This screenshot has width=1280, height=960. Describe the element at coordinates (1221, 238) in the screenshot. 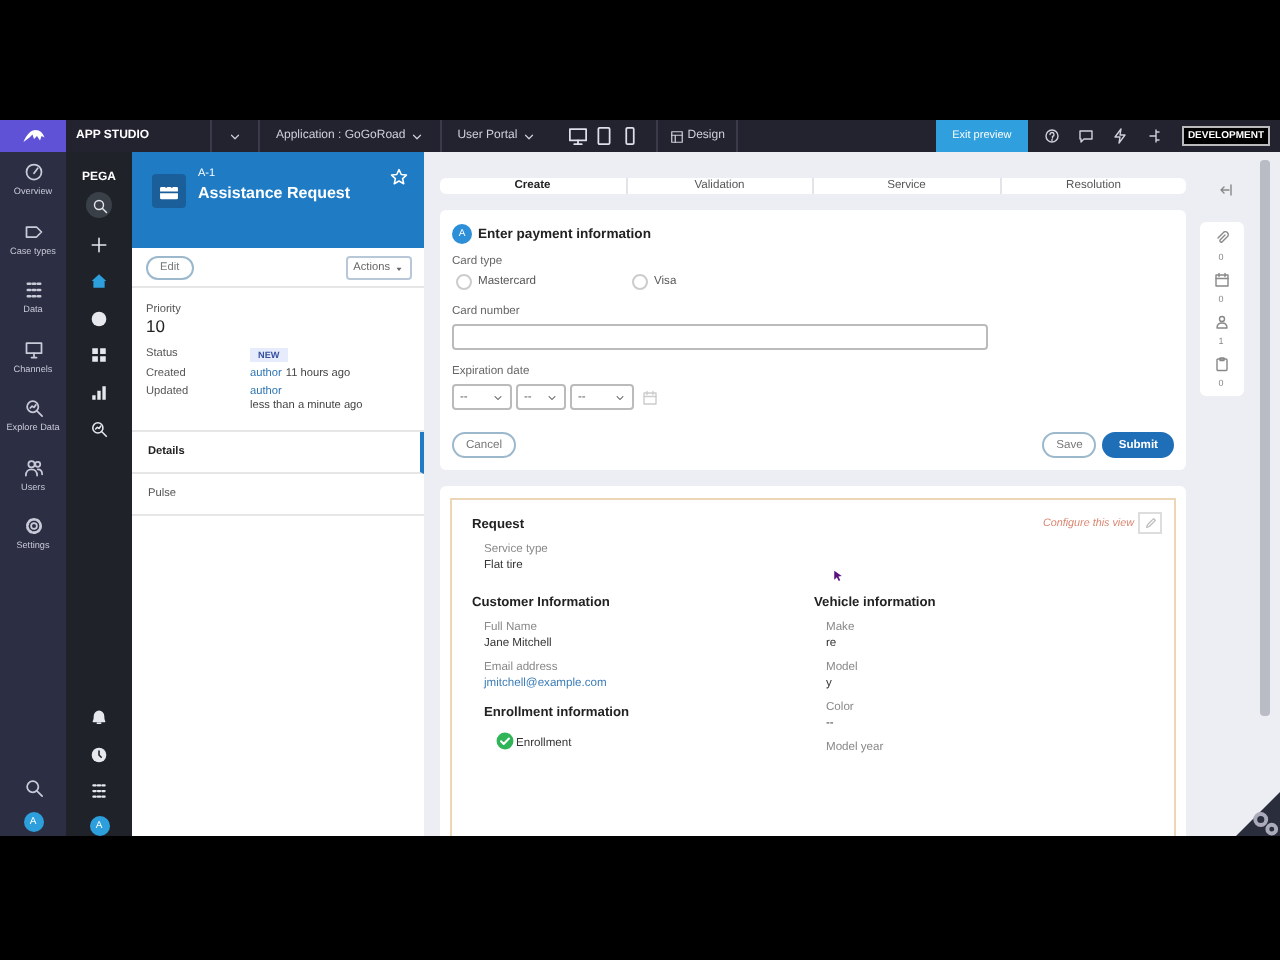

I see `paperclip-icon` at that location.